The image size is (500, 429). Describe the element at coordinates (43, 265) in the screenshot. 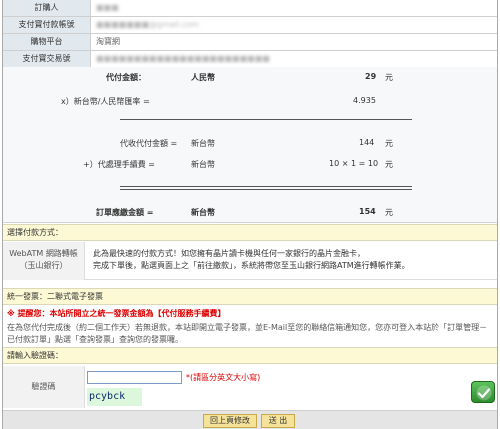

I see `payment-method-bank: （玉山銀行）` at that location.